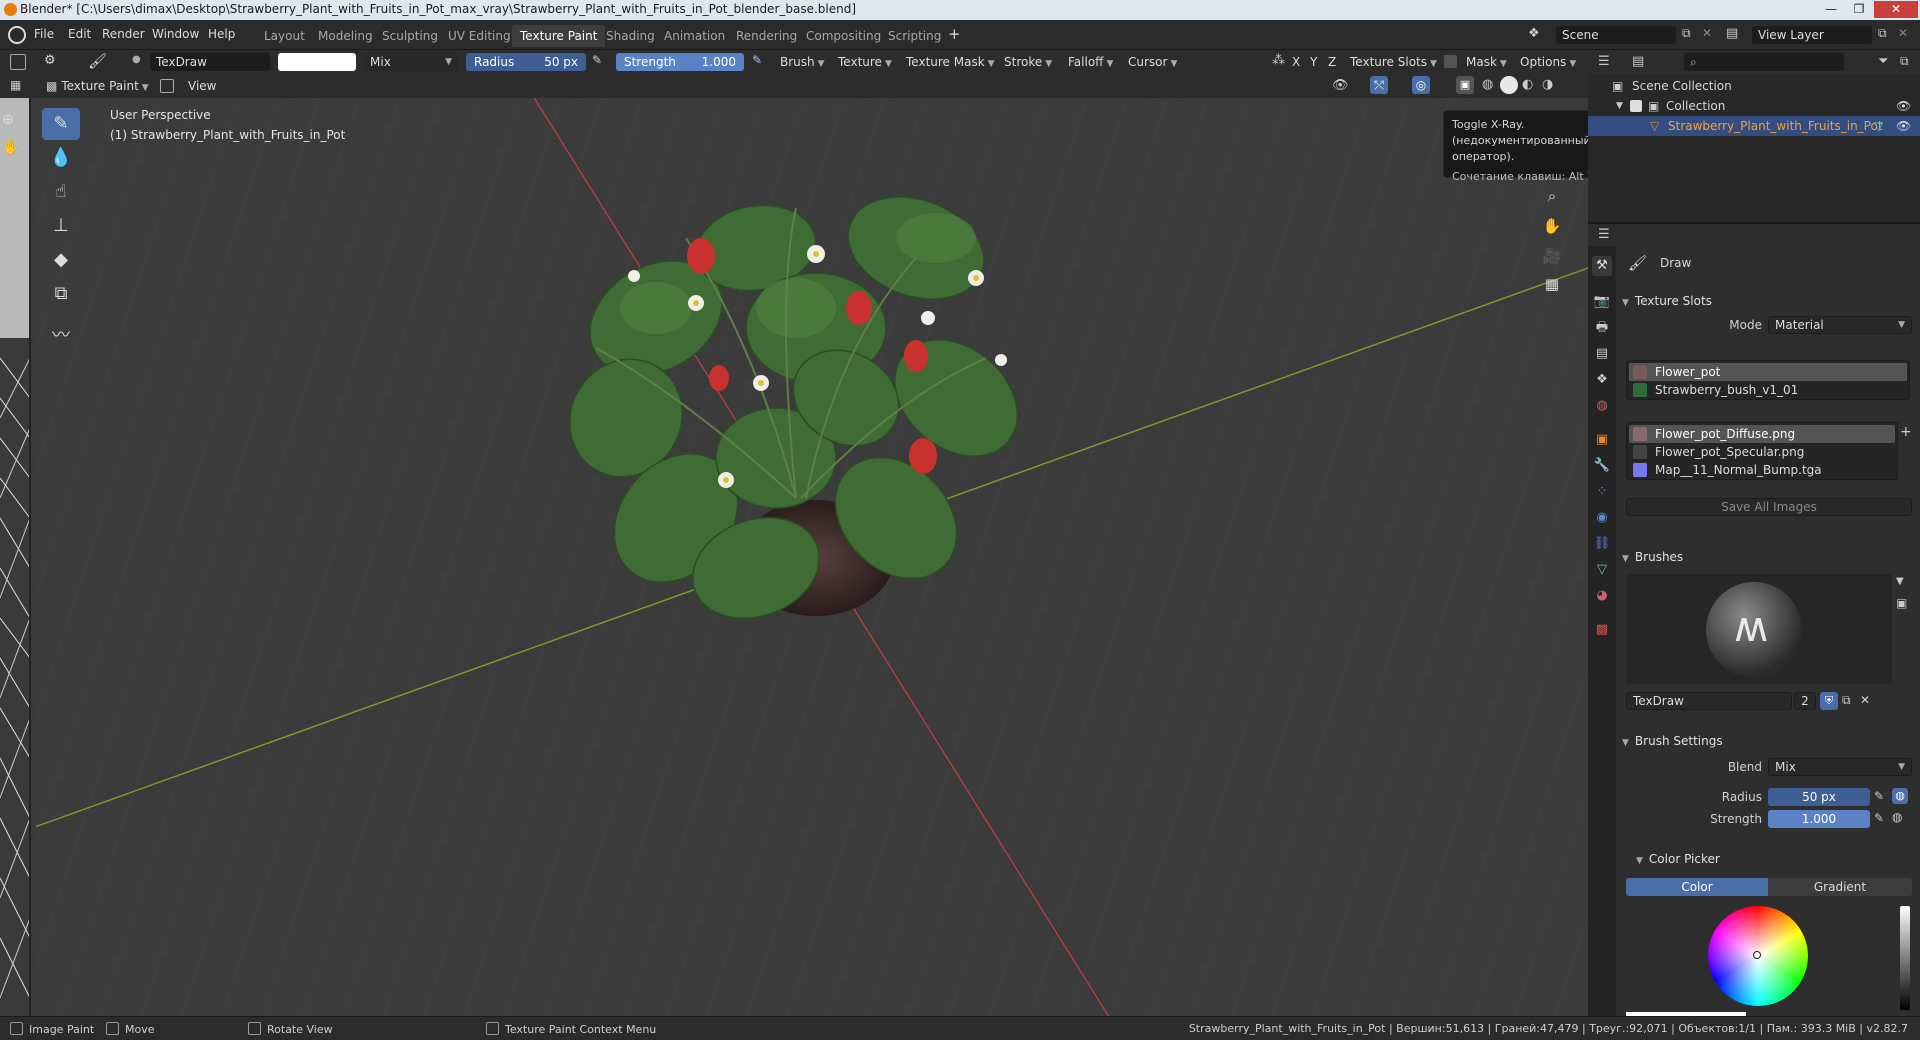 The width and height of the screenshot is (1920, 1040). I want to click on tab-sculpting: Sculpting, so click(410, 36).